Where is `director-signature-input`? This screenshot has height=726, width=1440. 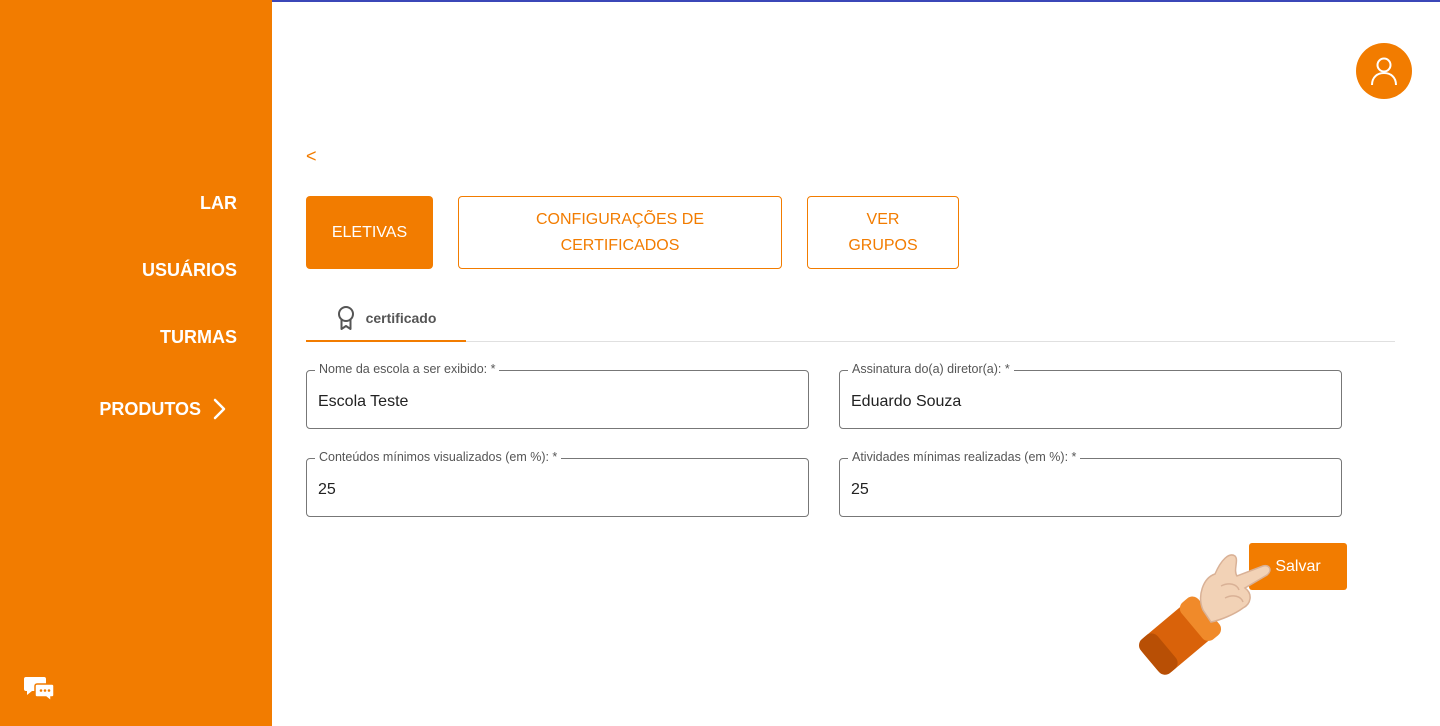 director-signature-input is located at coordinates (1091, 402).